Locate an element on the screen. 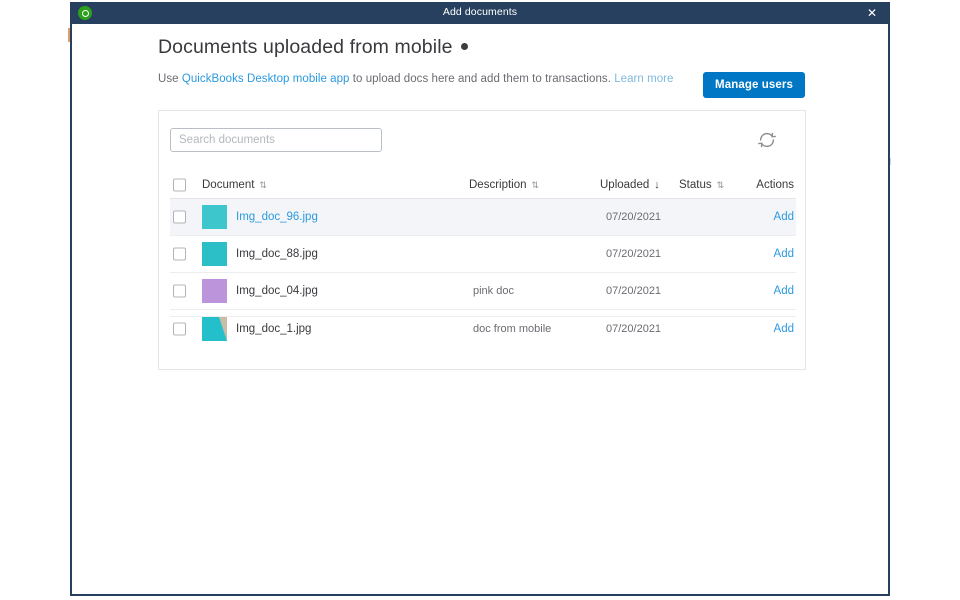  column-header-uploaded: Uploaded ↓ is located at coordinates (630, 185).